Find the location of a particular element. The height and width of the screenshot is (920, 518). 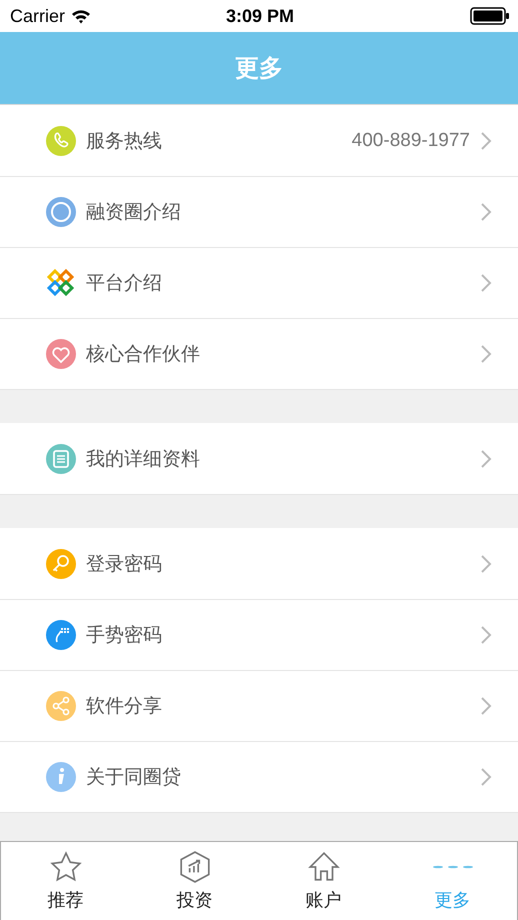

menu-label: 我的详细资料 is located at coordinates (143, 459).